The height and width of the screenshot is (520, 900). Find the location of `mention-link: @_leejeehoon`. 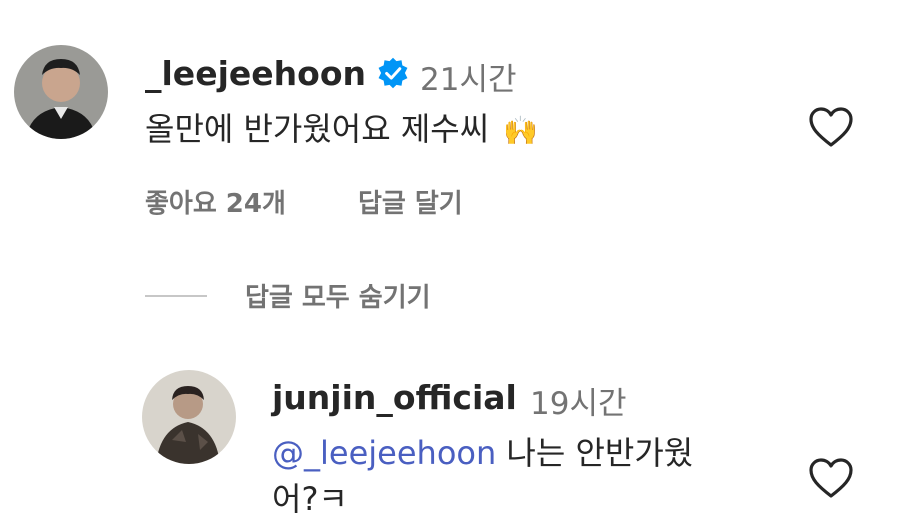

mention-link: @_leejeehoon is located at coordinates (384, 453).